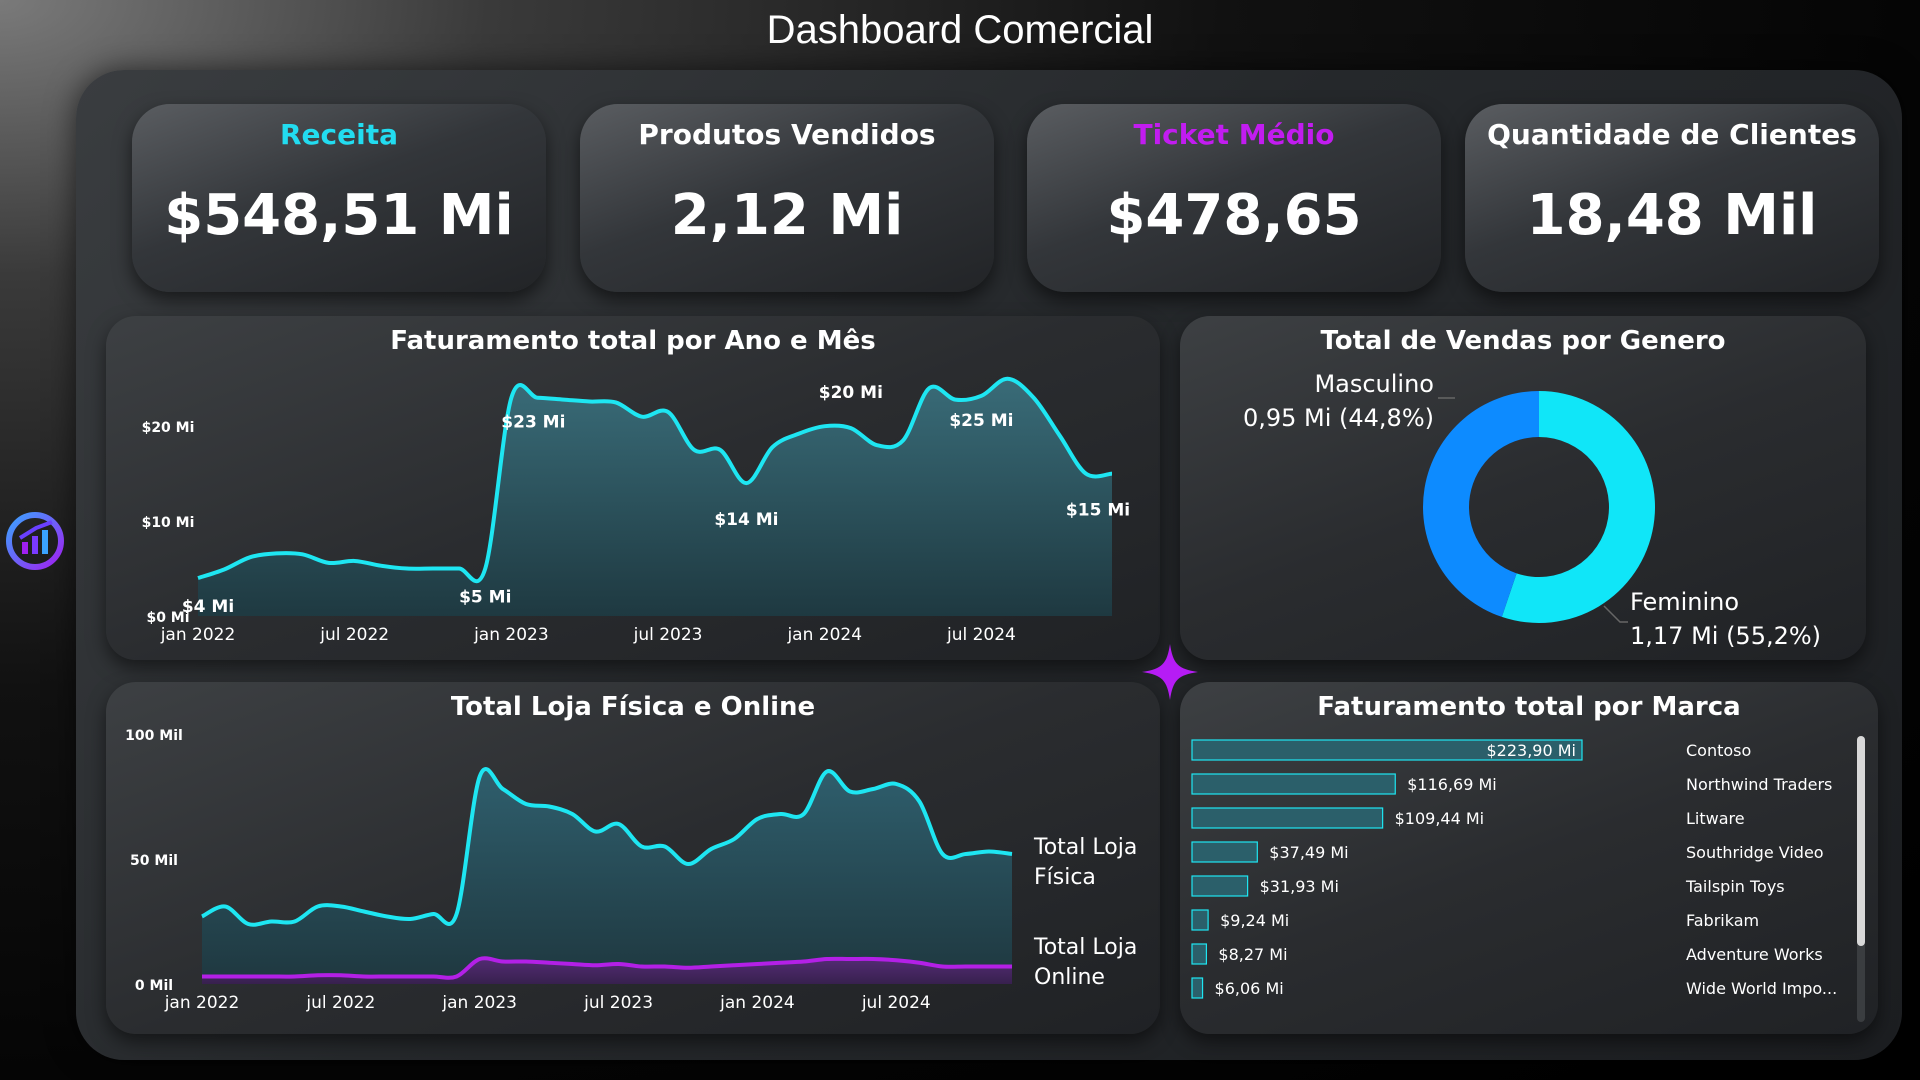  What do you see at coordinates (1234, 134) in the screenshot?
I see `kpi-label: Ticket Médio` at bounding box center [1234, 134].